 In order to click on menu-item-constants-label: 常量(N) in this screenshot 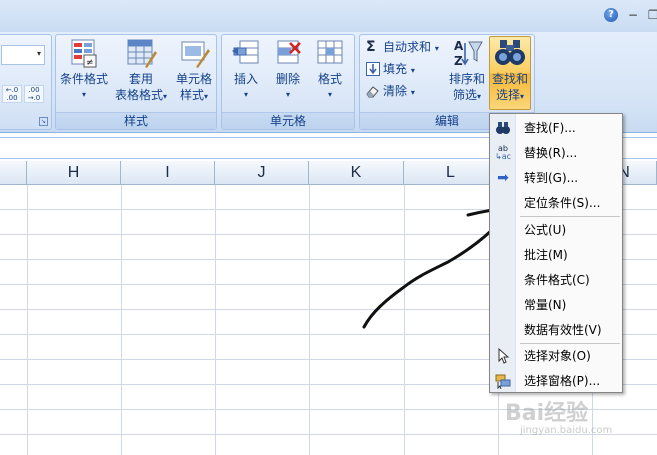, I will do `click(545, 305)`.